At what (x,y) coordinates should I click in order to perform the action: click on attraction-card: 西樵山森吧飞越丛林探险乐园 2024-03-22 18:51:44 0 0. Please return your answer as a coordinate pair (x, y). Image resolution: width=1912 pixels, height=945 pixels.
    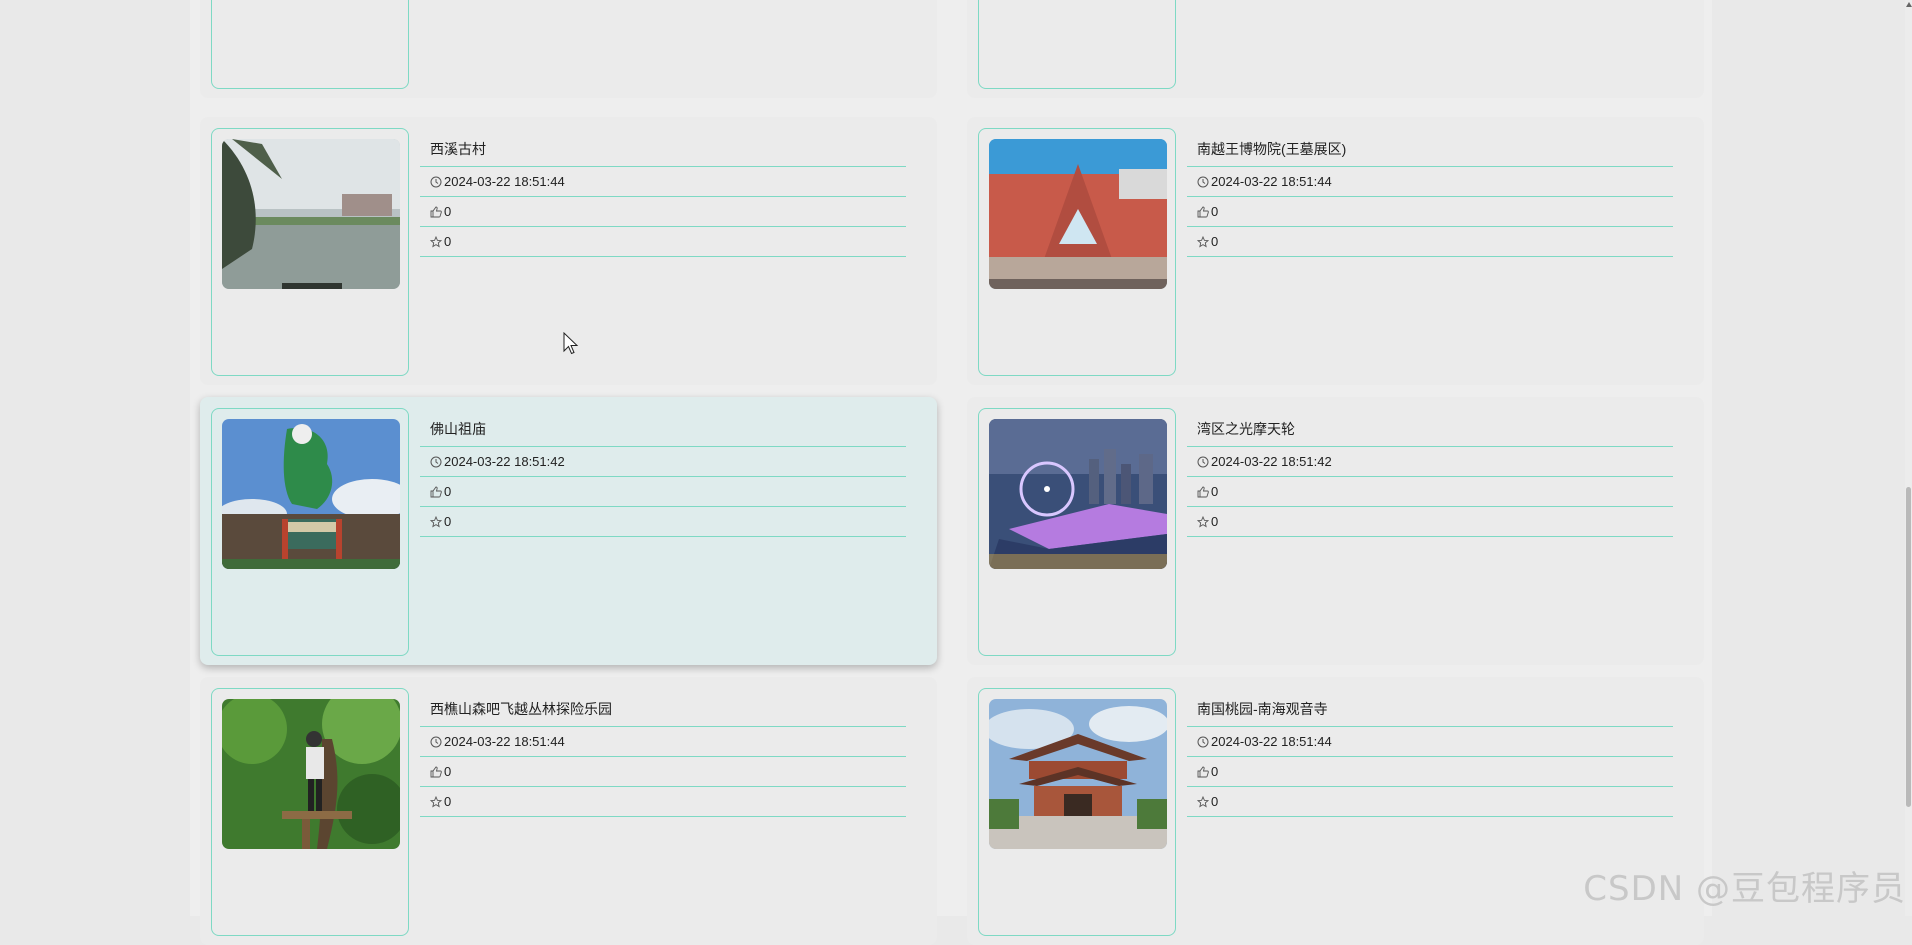
    Looking at the image, I should click on (568, 811).